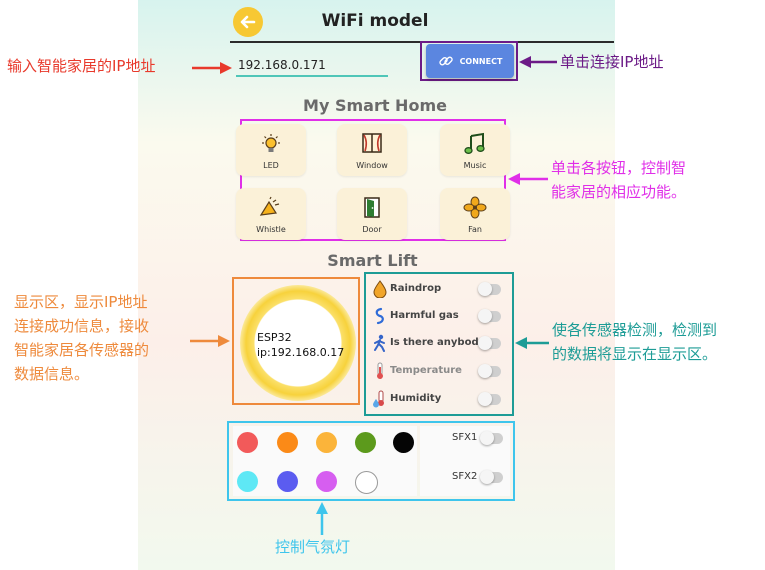 This screenshot has height=570, width=765. What do you see at coordinates (322, 518) in the screenshot?
I see `arrow-up-icon` at bounding box center [322, 518].